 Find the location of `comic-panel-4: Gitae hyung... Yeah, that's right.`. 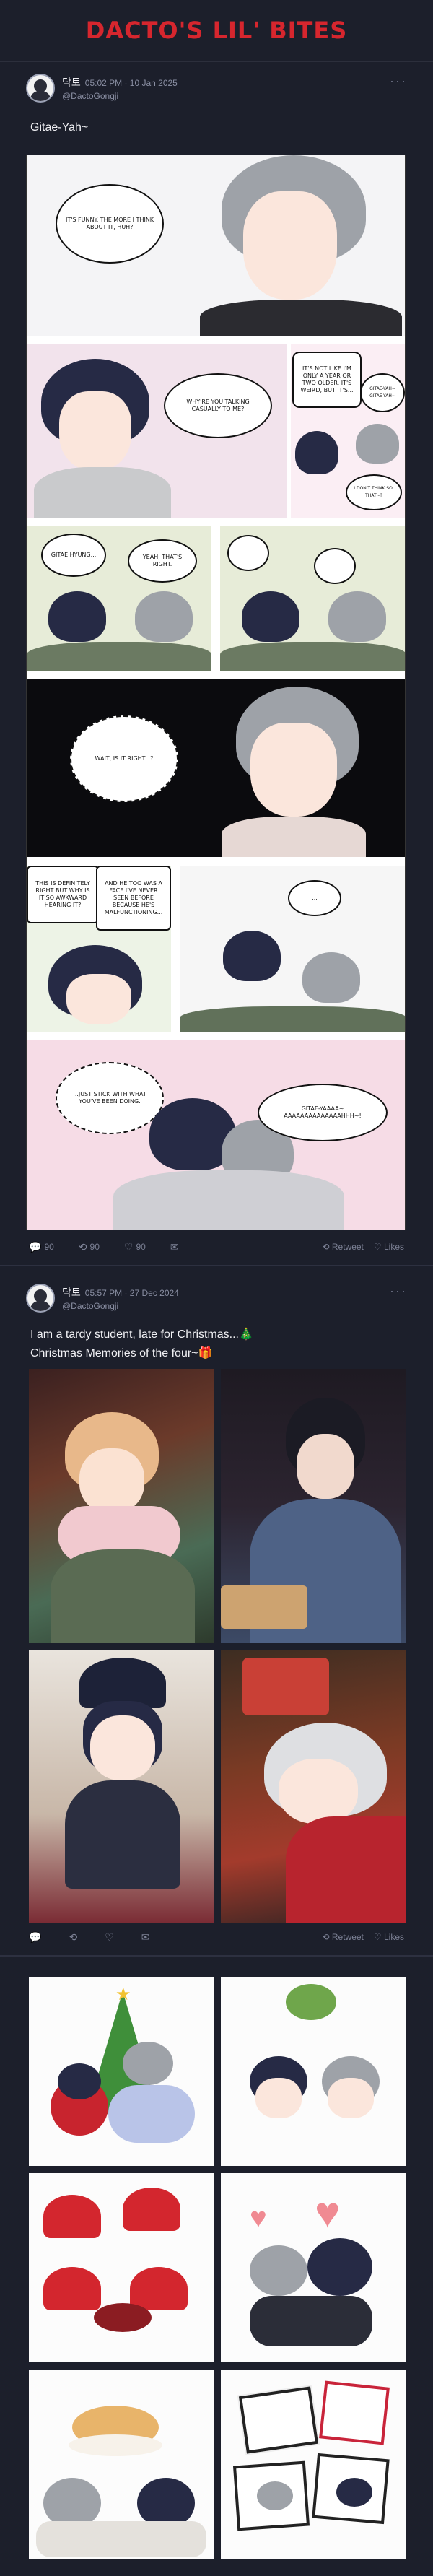

comic-panel-4: Gitae hyung... Yeah, that's right. is located at coordinates (119, 598).